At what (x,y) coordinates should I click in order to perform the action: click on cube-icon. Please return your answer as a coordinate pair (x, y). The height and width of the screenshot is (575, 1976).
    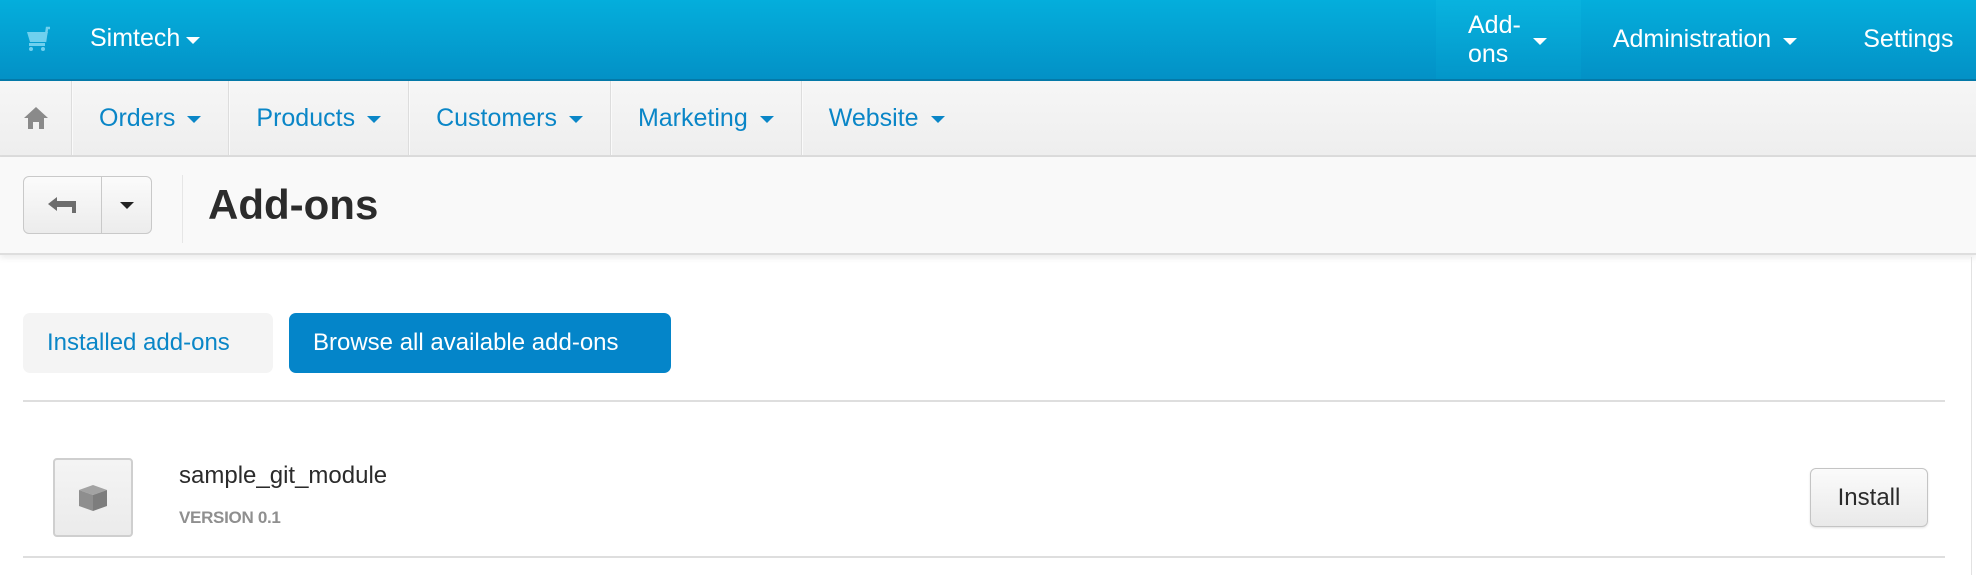
    Looking at the image, I should click on (93, 497).